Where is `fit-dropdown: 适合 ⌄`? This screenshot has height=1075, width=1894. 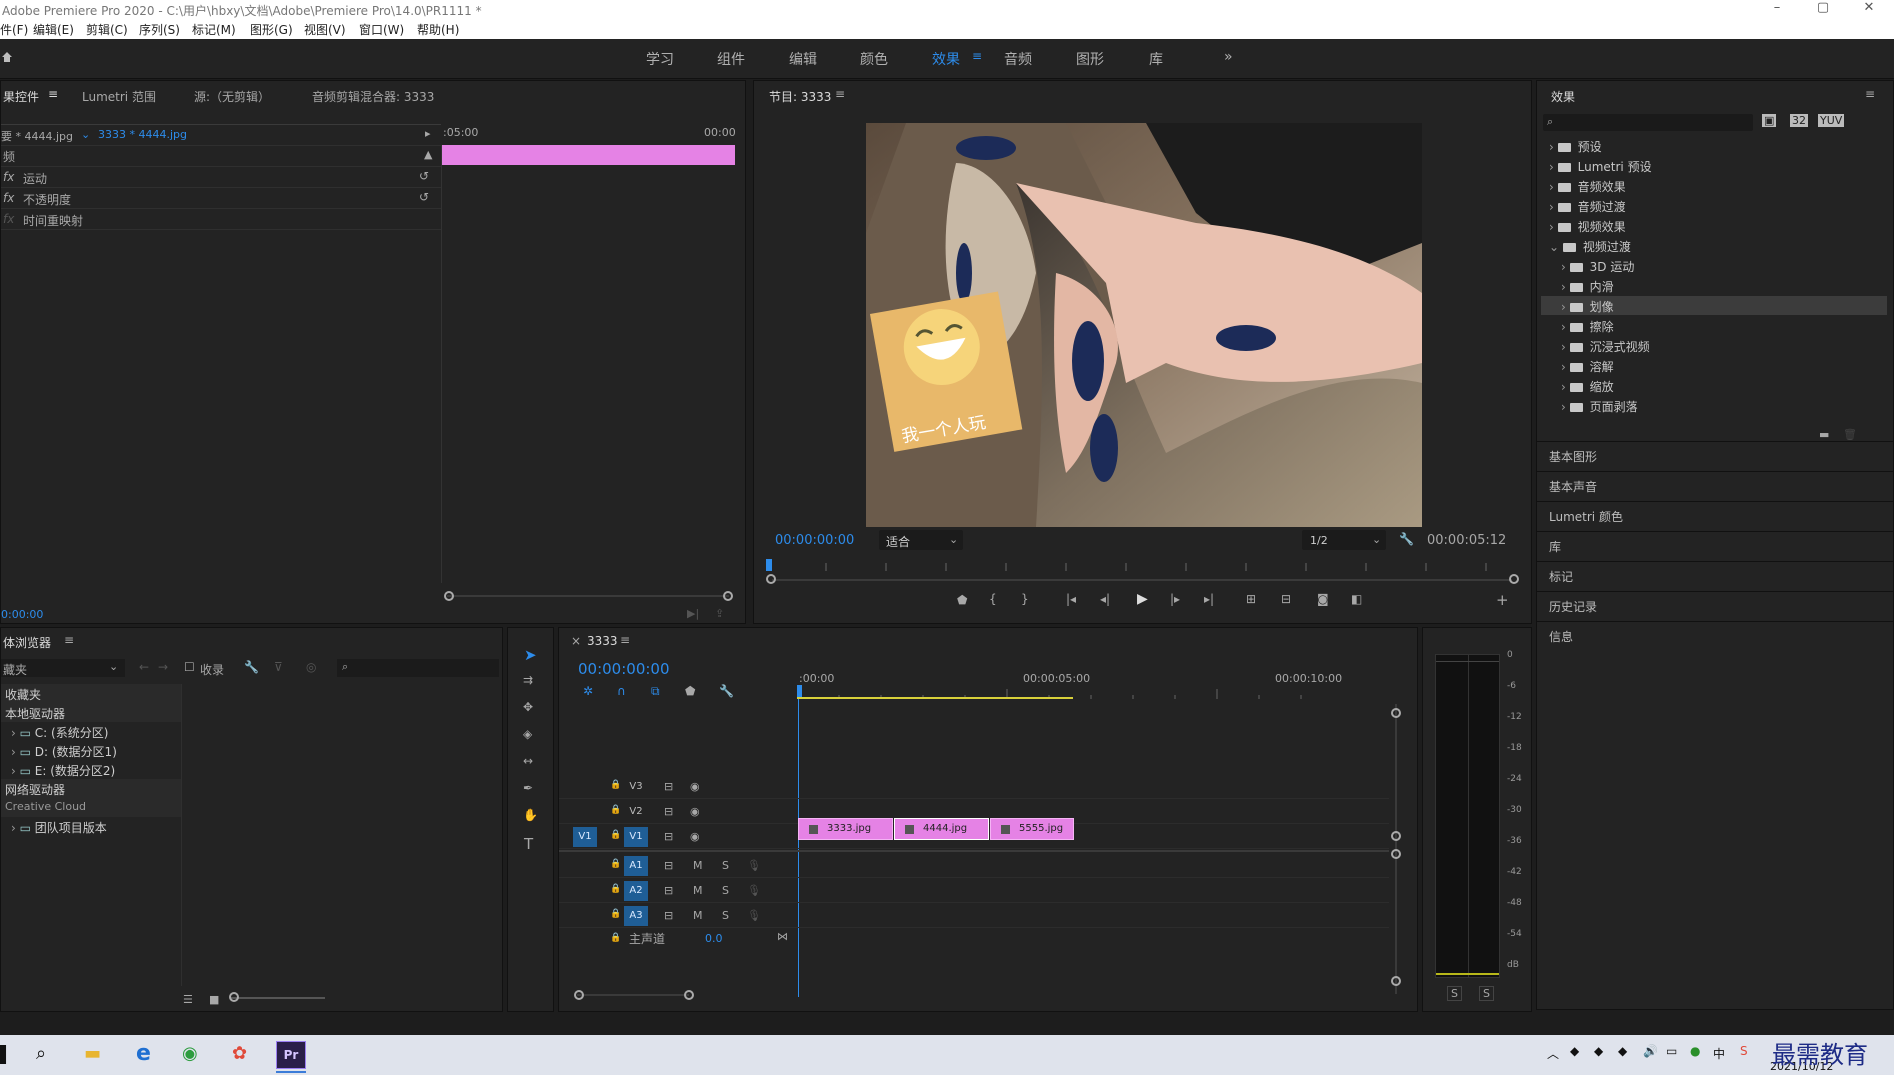
fit-dropdown: 适合 ⌄ is located at coordinates (921, 540).